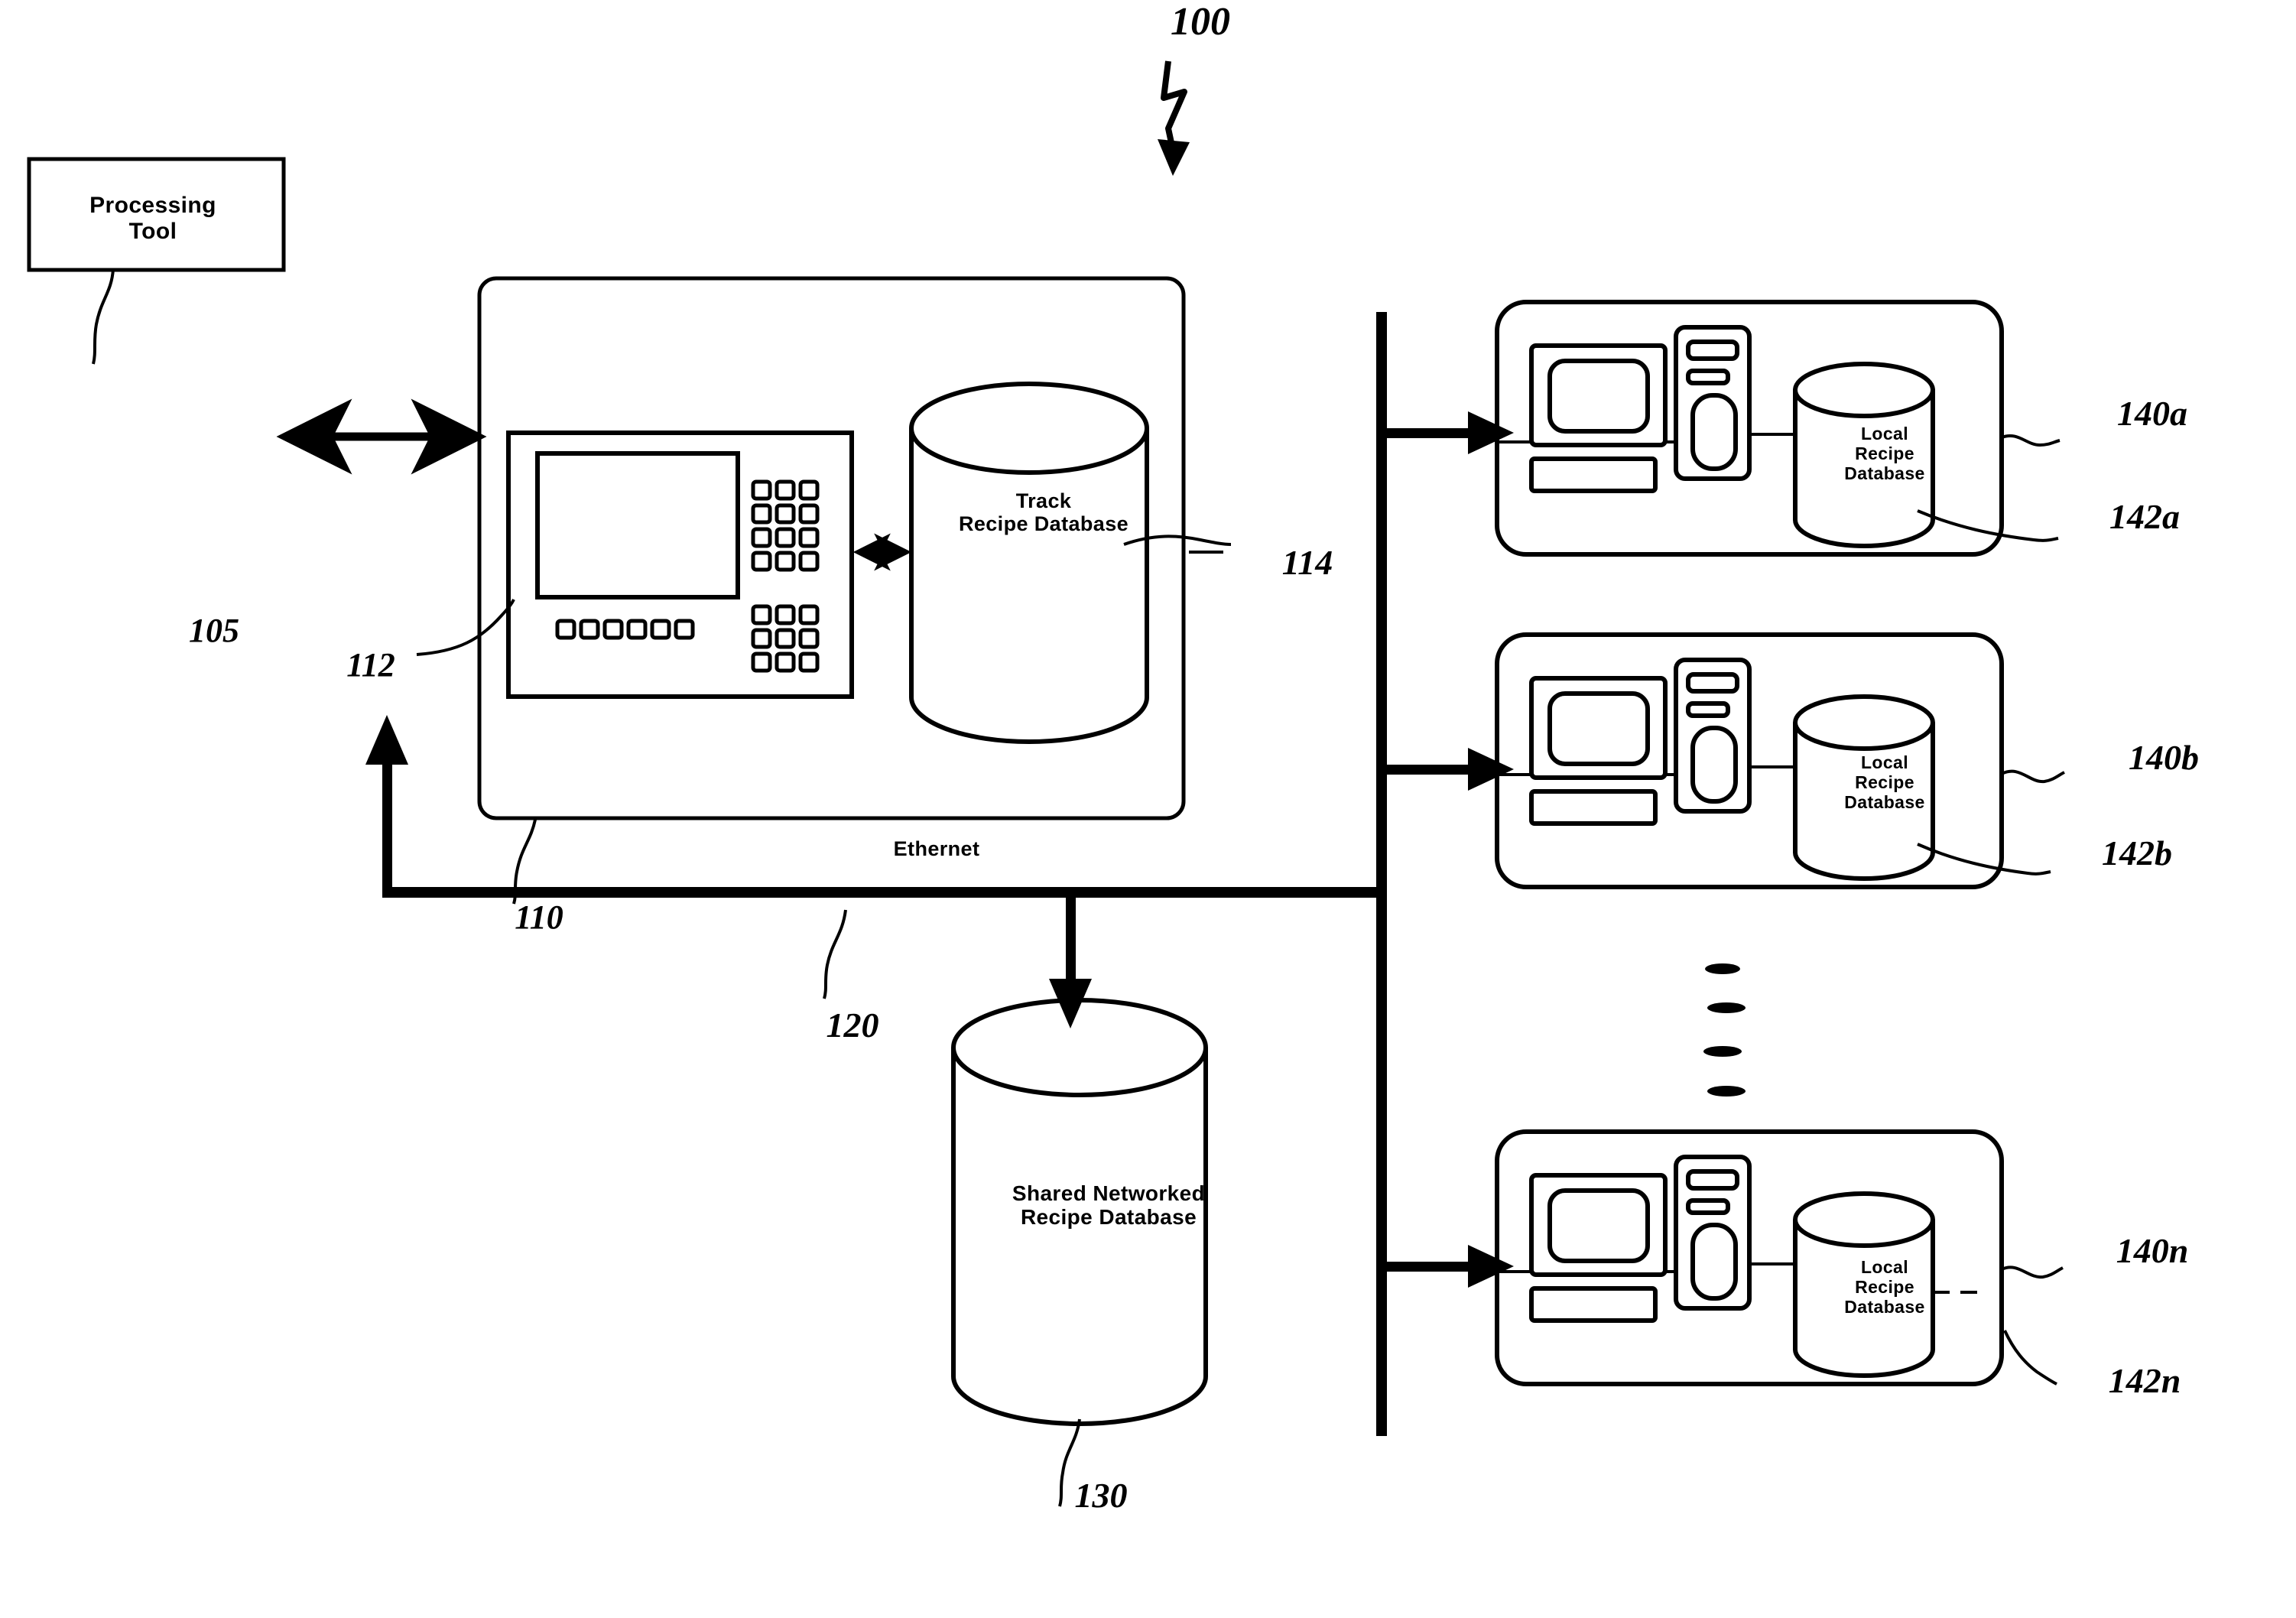 Image resolution: width=2296 pixels, height=1618 pixels. Describe the element at coordinates (1307, 562) in the screenshot. I see `reference-numeral-114: 114` at that location.